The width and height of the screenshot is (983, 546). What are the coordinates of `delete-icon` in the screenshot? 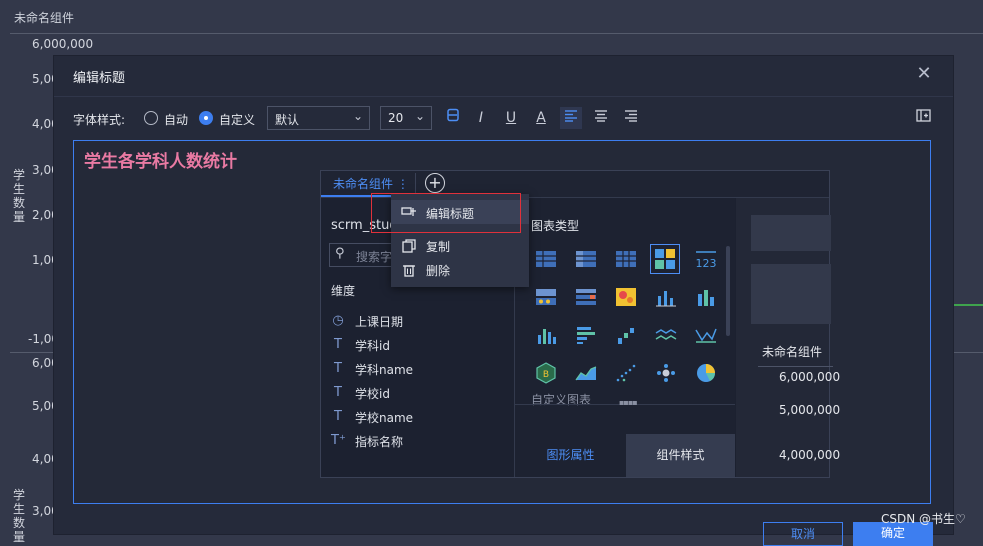 It's located at (409, 271).